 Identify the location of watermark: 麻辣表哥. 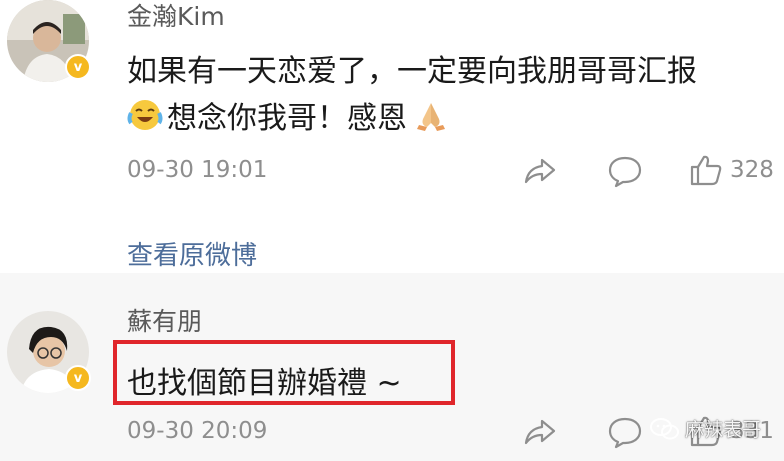
(705, 428).